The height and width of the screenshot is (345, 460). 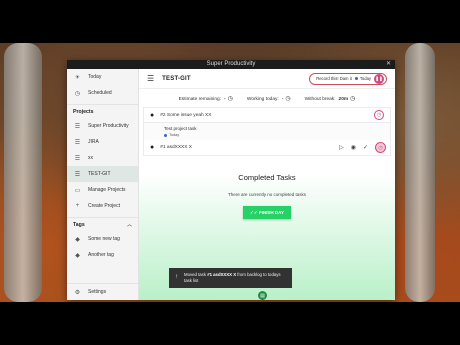 I want to click on break-stat: Without break: 20m ◷, so click(x=330, y=98).